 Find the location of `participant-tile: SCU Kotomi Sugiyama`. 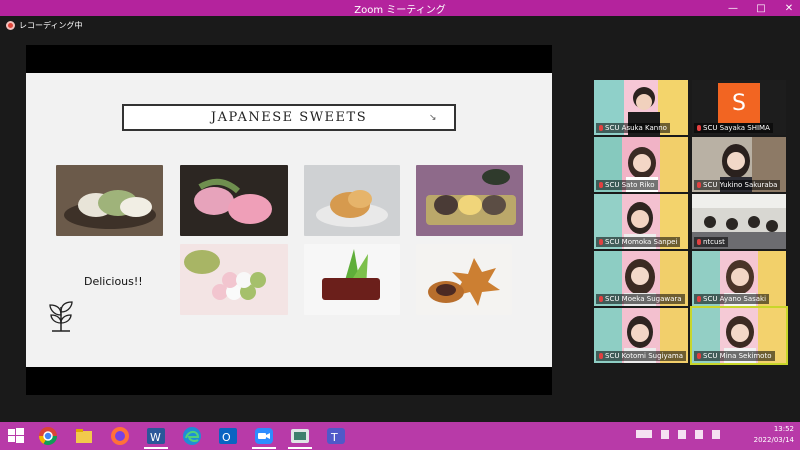

participant-tile: SCU Kotomi Sugiyama is located at coordinates (641, 335).